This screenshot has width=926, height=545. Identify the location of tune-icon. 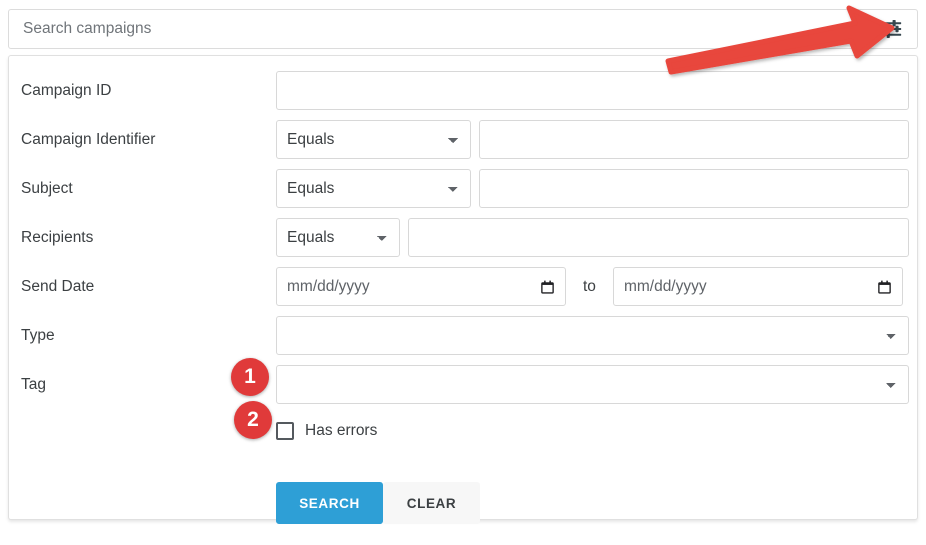
(892, 29).